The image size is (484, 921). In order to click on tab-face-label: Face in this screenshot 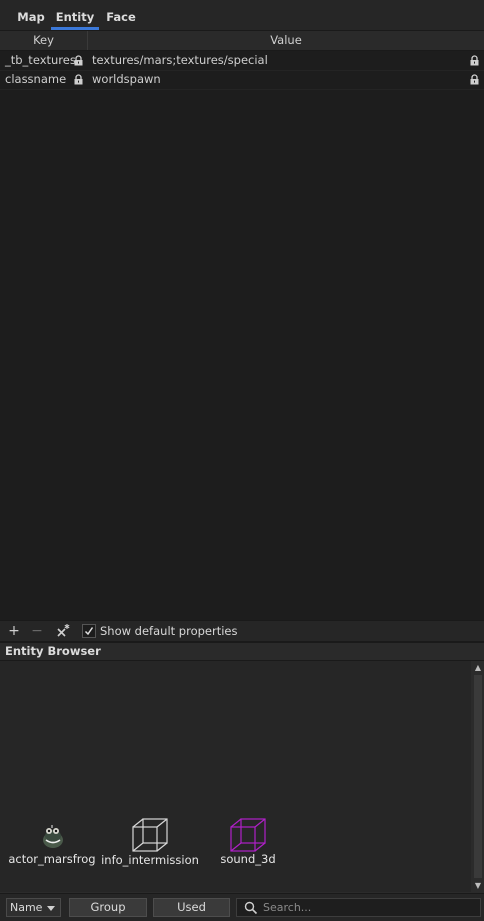, I will do `click(121, 17)`.